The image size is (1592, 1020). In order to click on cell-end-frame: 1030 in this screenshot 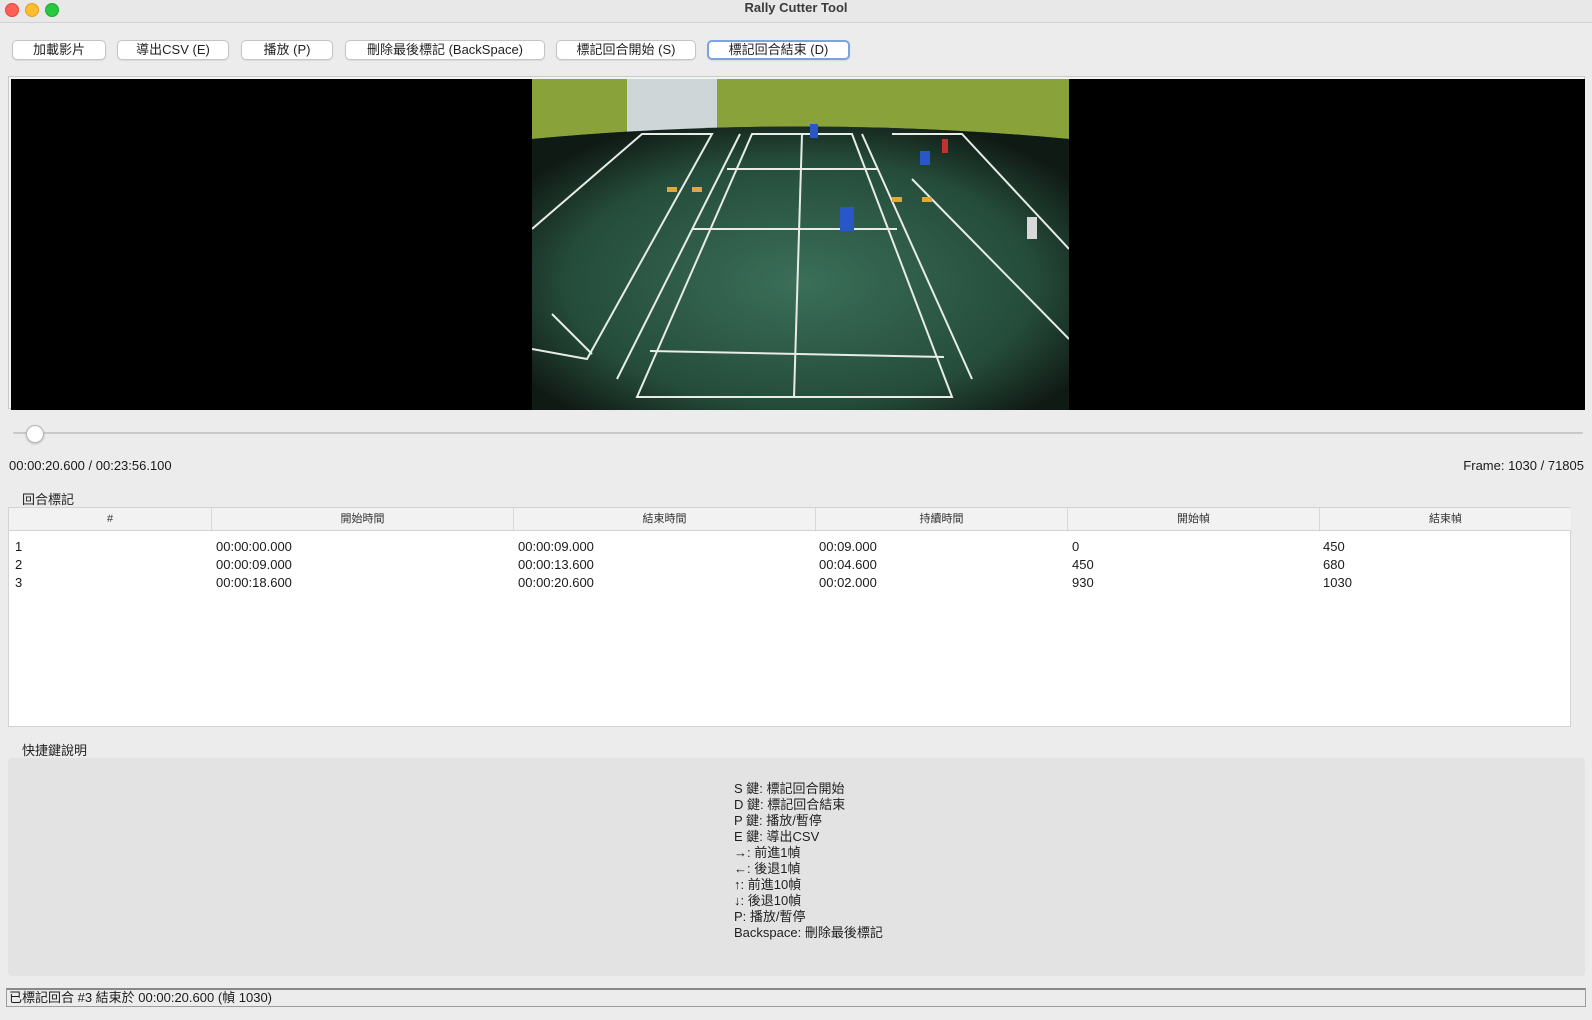, I will do `click(1337, 582)`.